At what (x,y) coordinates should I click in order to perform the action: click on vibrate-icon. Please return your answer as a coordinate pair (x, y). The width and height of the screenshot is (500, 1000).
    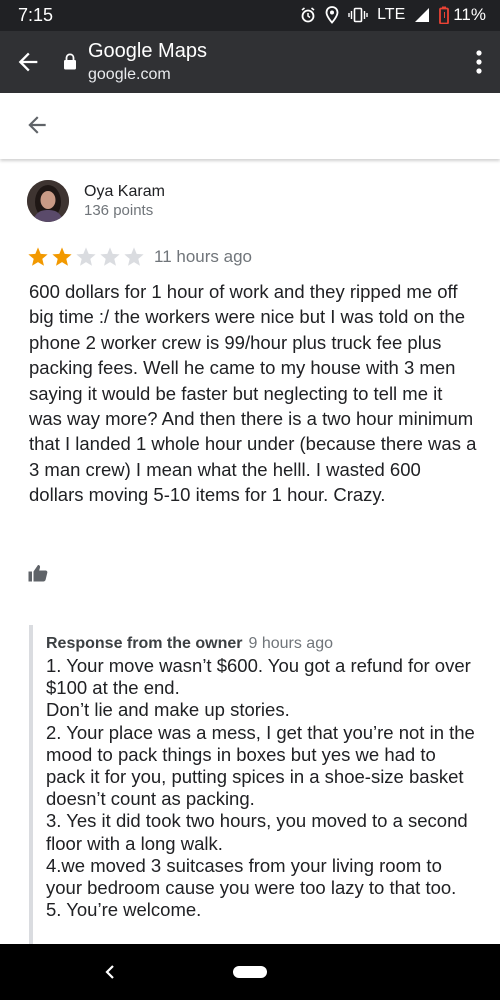
    Looking at the image, I should click on (358, 15).